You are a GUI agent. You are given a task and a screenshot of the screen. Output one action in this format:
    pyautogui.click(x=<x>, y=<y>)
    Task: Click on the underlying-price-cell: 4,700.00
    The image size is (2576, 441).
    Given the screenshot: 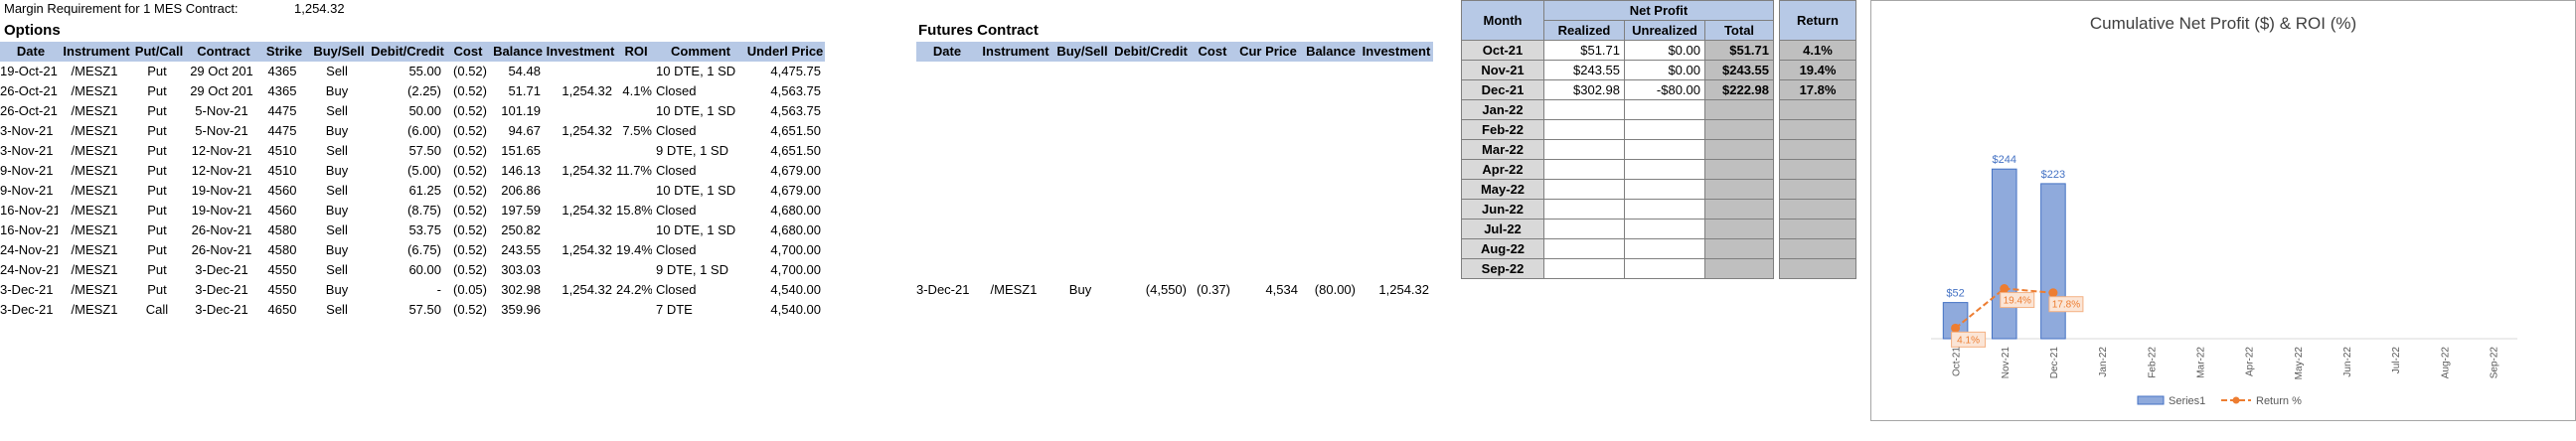 What is the action you would take?
    pyautogui.click(x=783, y=270)
    